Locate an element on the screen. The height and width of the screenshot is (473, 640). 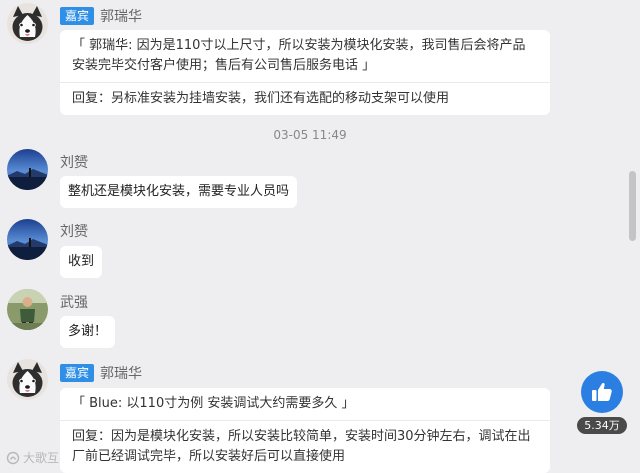
message-text: 收到 is located at coordinates (81, 261).